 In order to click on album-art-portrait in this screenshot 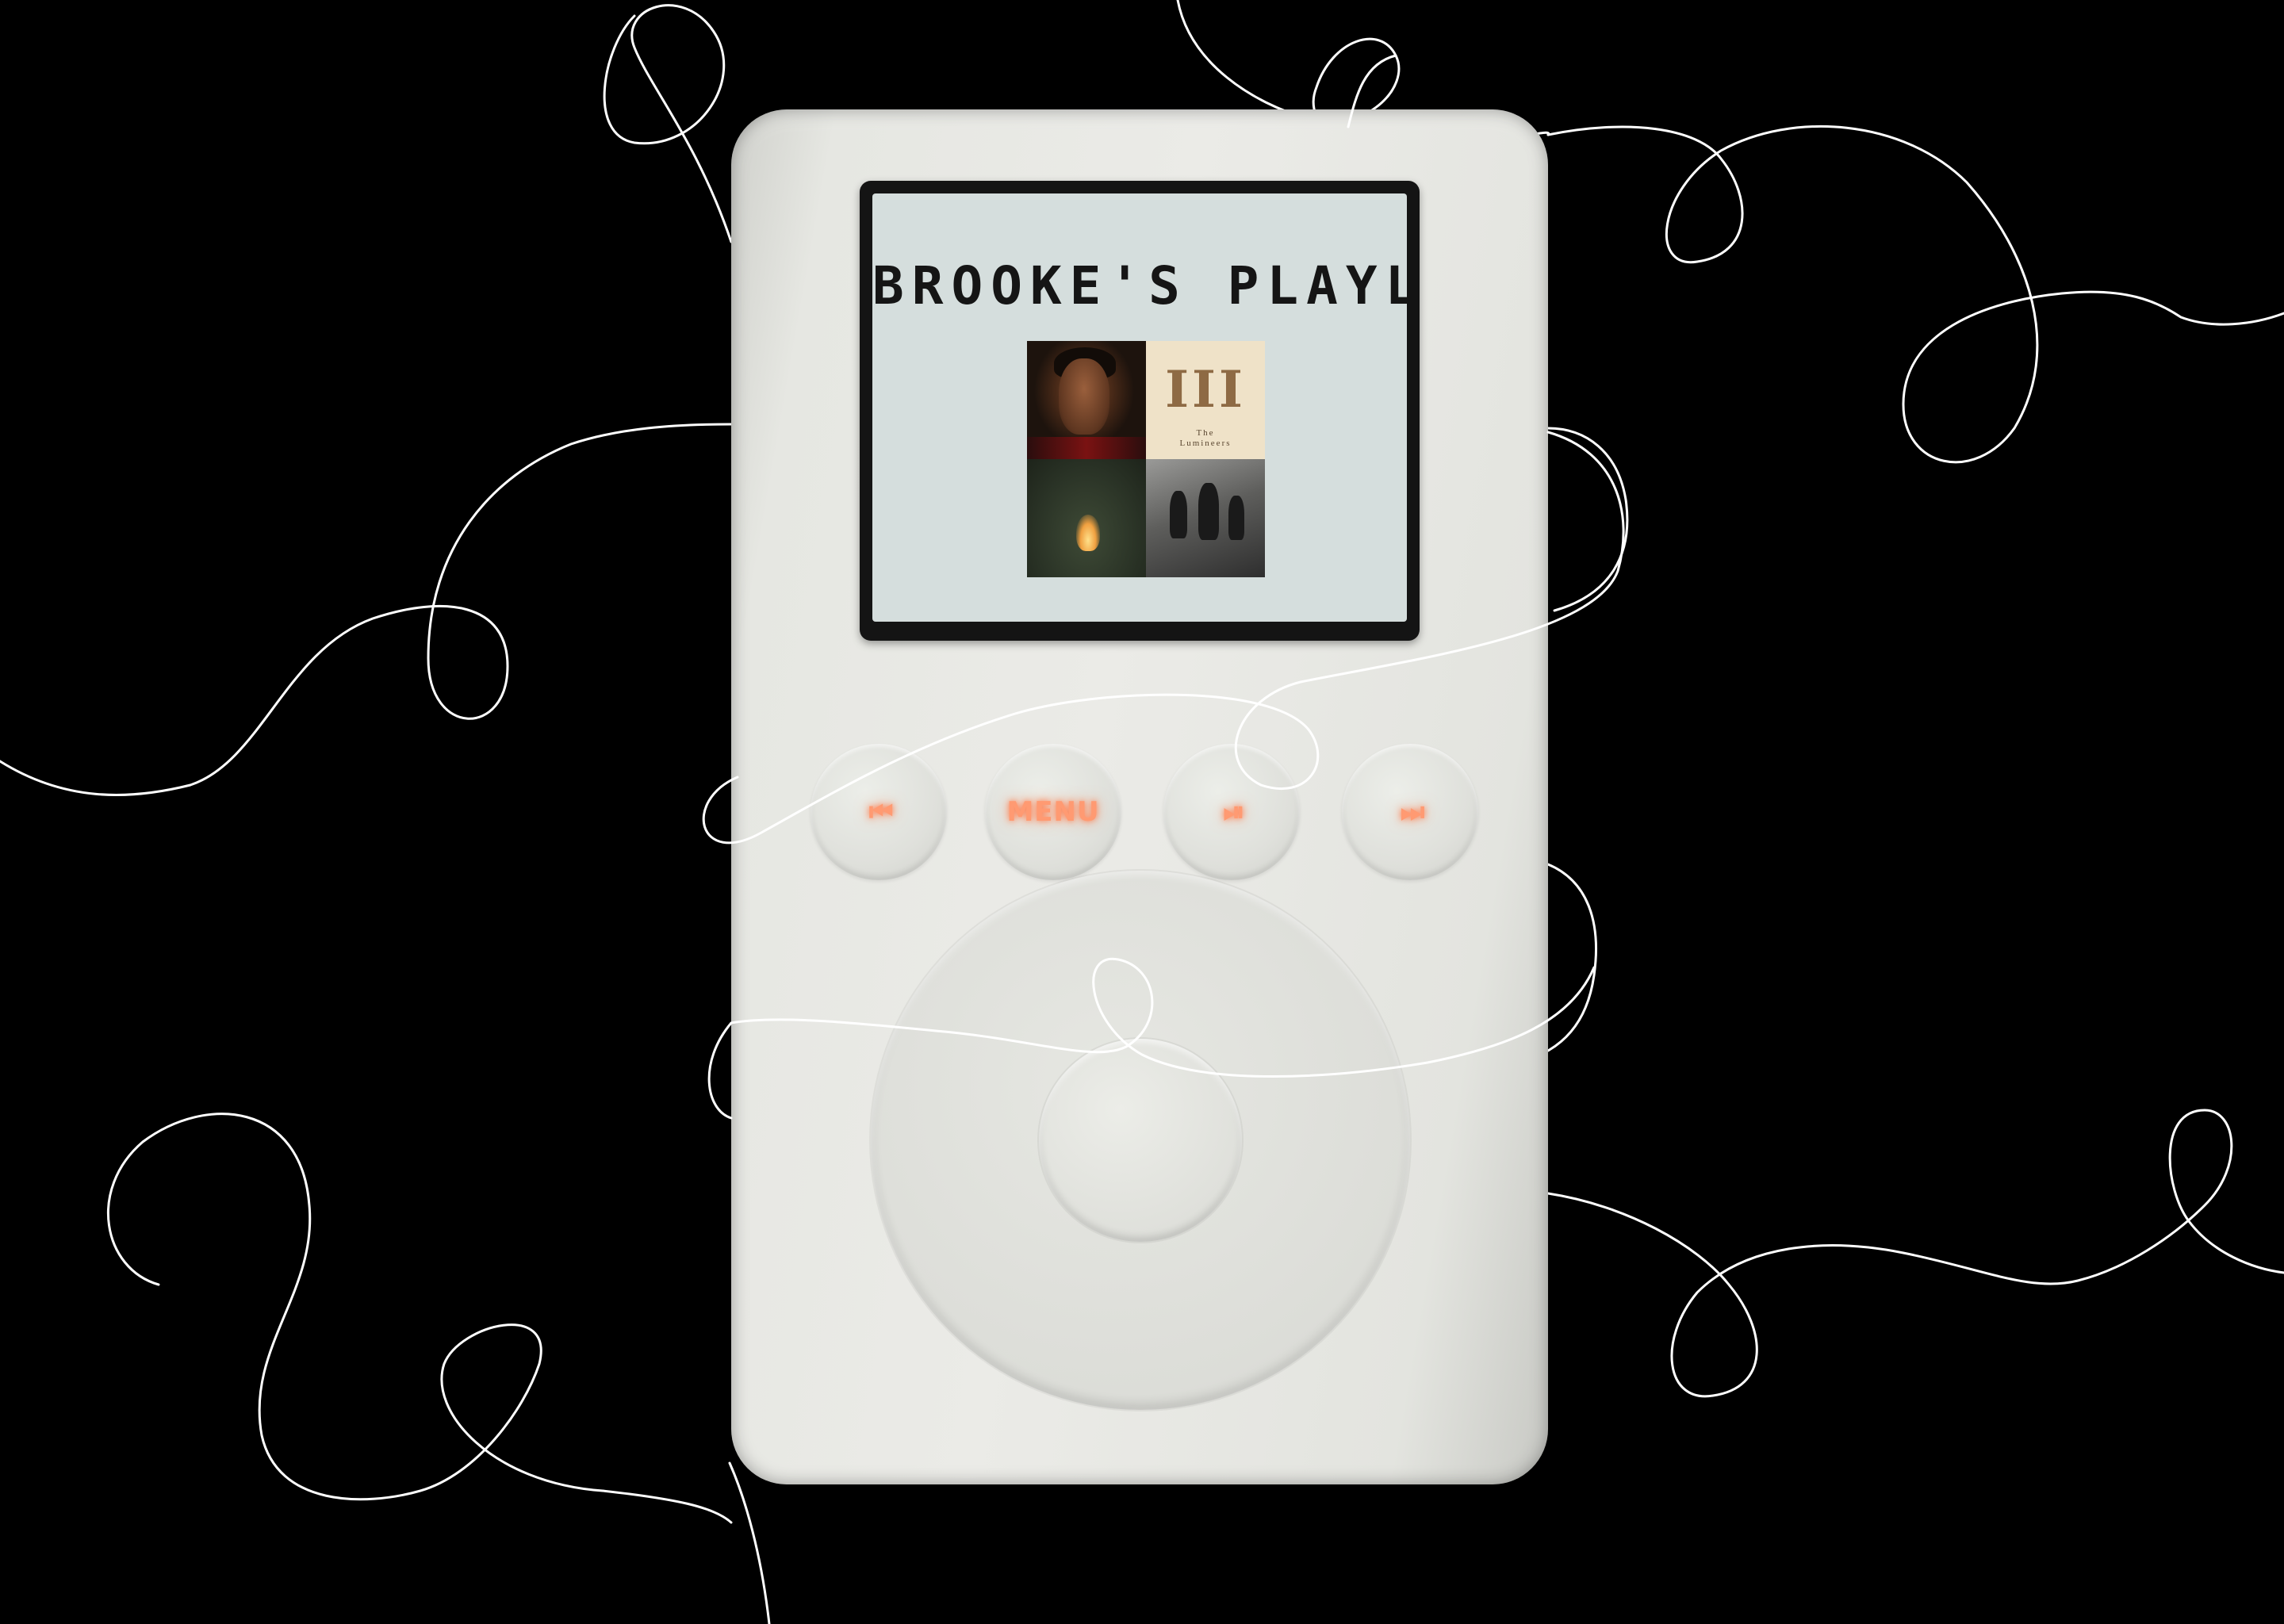, I will do `click(1086, 400)`.